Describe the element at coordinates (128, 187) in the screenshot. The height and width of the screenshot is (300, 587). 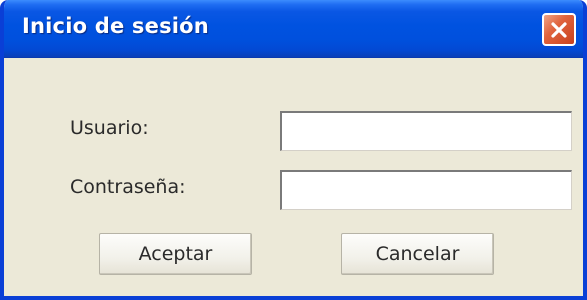
I see `password-label: Contraseña:` at that location.